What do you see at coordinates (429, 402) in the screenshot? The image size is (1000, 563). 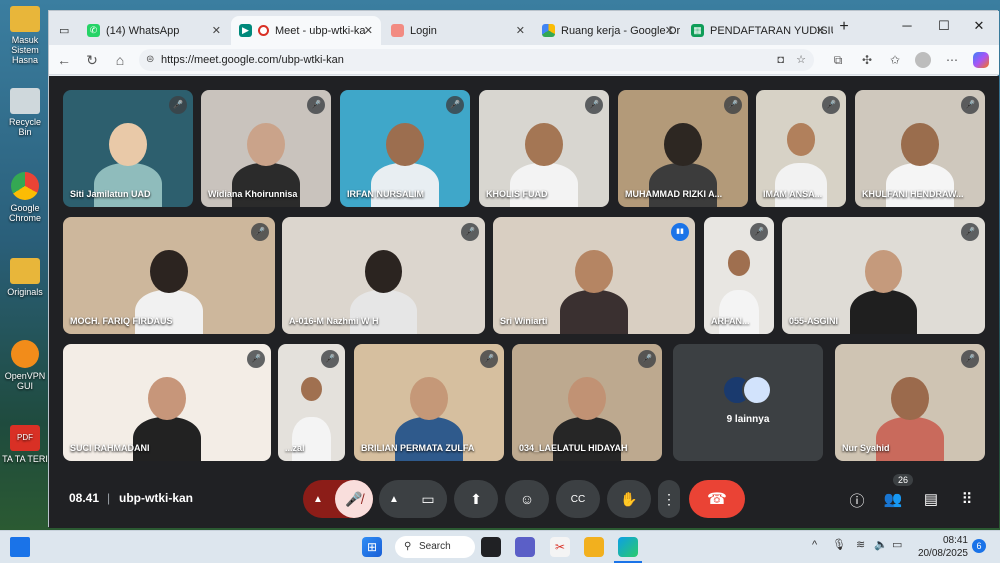 I see `participant-tile: BRILIAN PERMATA ZULFA 🎤` at bounding box center [429, 402].